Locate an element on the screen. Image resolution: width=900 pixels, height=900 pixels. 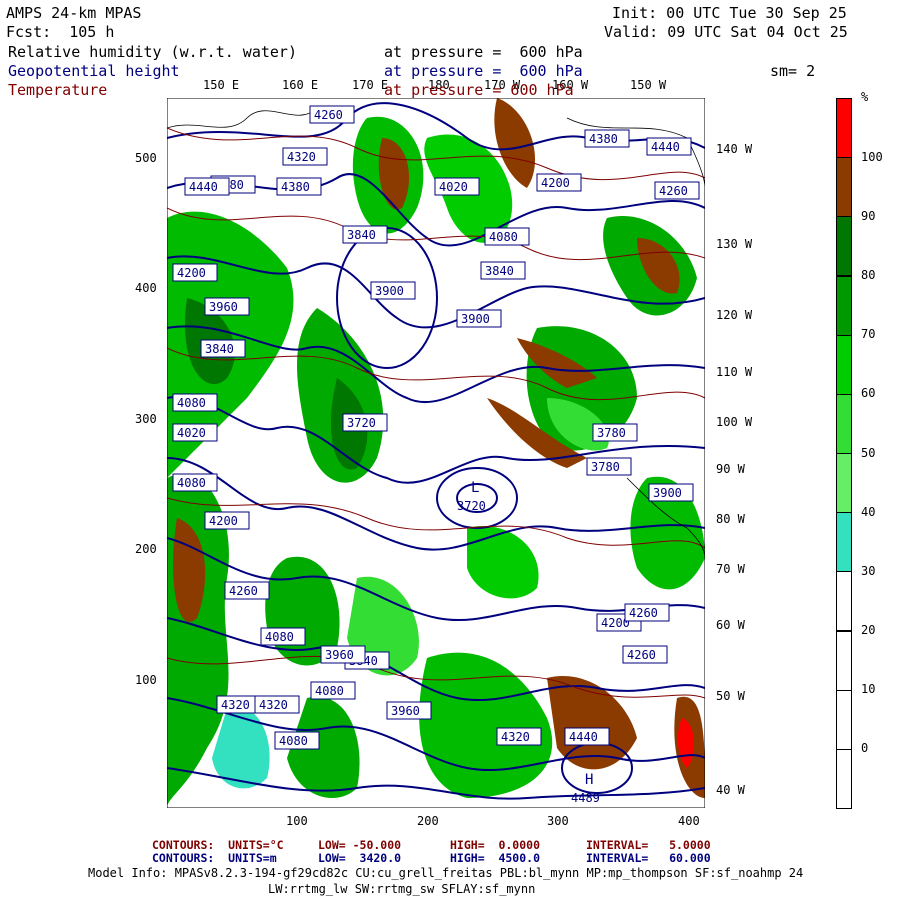
contour-label: 4020 is located at coordinates (195, 432).